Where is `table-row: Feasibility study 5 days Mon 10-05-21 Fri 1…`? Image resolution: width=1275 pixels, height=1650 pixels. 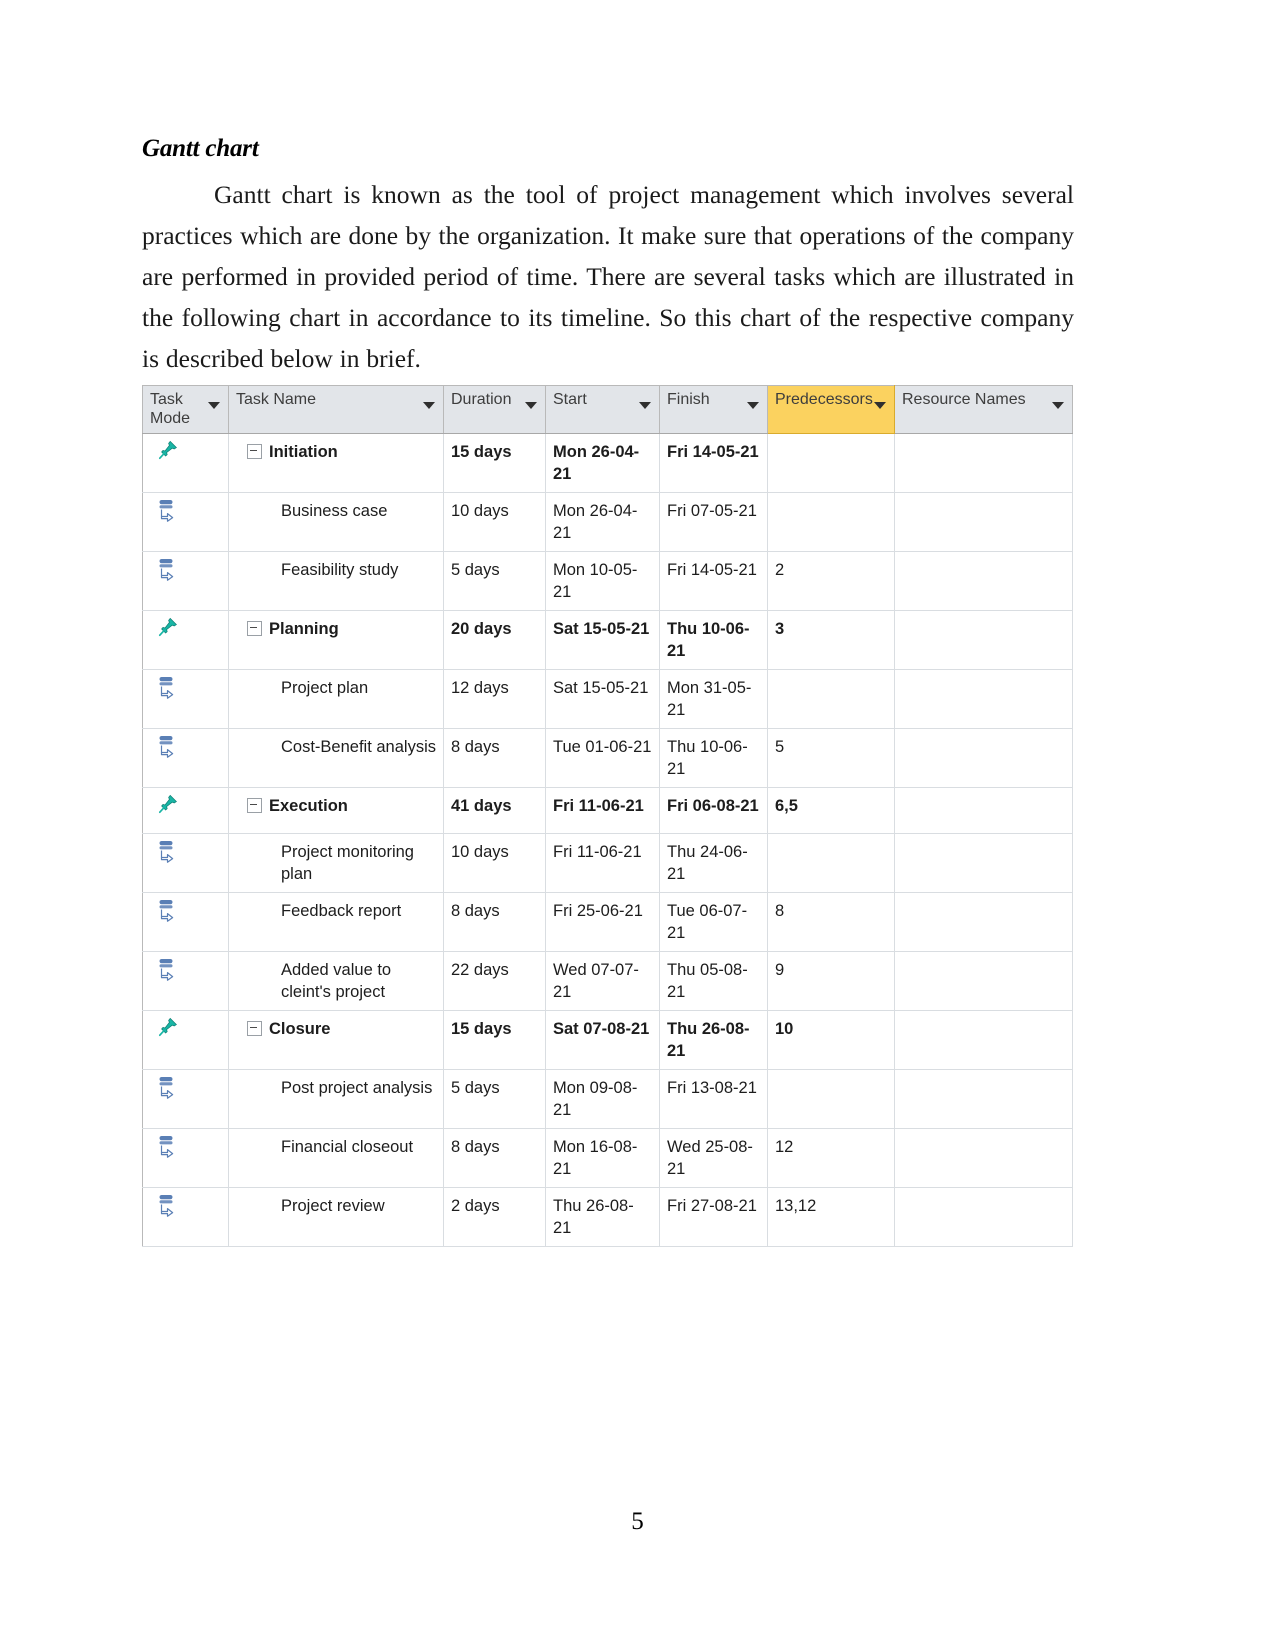
table-row: Feasibility study 5 days Mon 10-05-21 Fri 1… is located at coordinates (607, 581).